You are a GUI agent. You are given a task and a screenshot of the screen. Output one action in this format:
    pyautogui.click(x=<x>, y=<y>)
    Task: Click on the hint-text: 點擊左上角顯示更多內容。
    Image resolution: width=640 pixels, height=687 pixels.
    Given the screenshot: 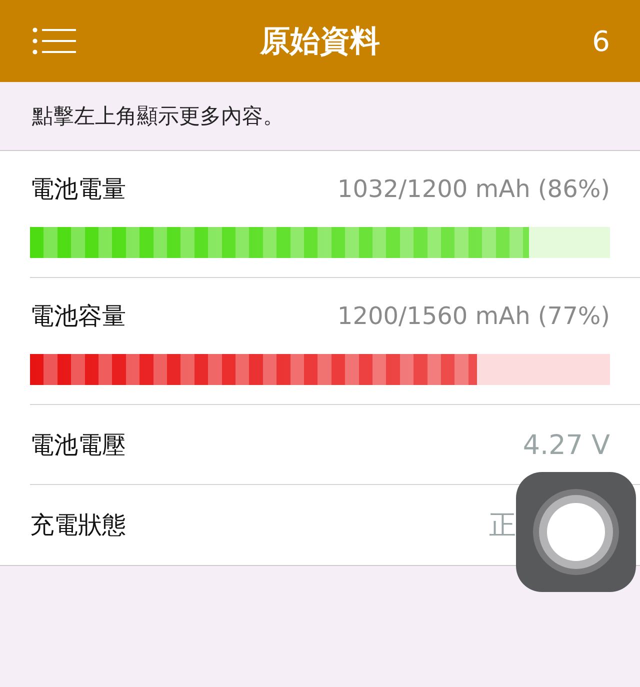 What is the action you would take?
    pyautogui.click(x=158, y=116)
    